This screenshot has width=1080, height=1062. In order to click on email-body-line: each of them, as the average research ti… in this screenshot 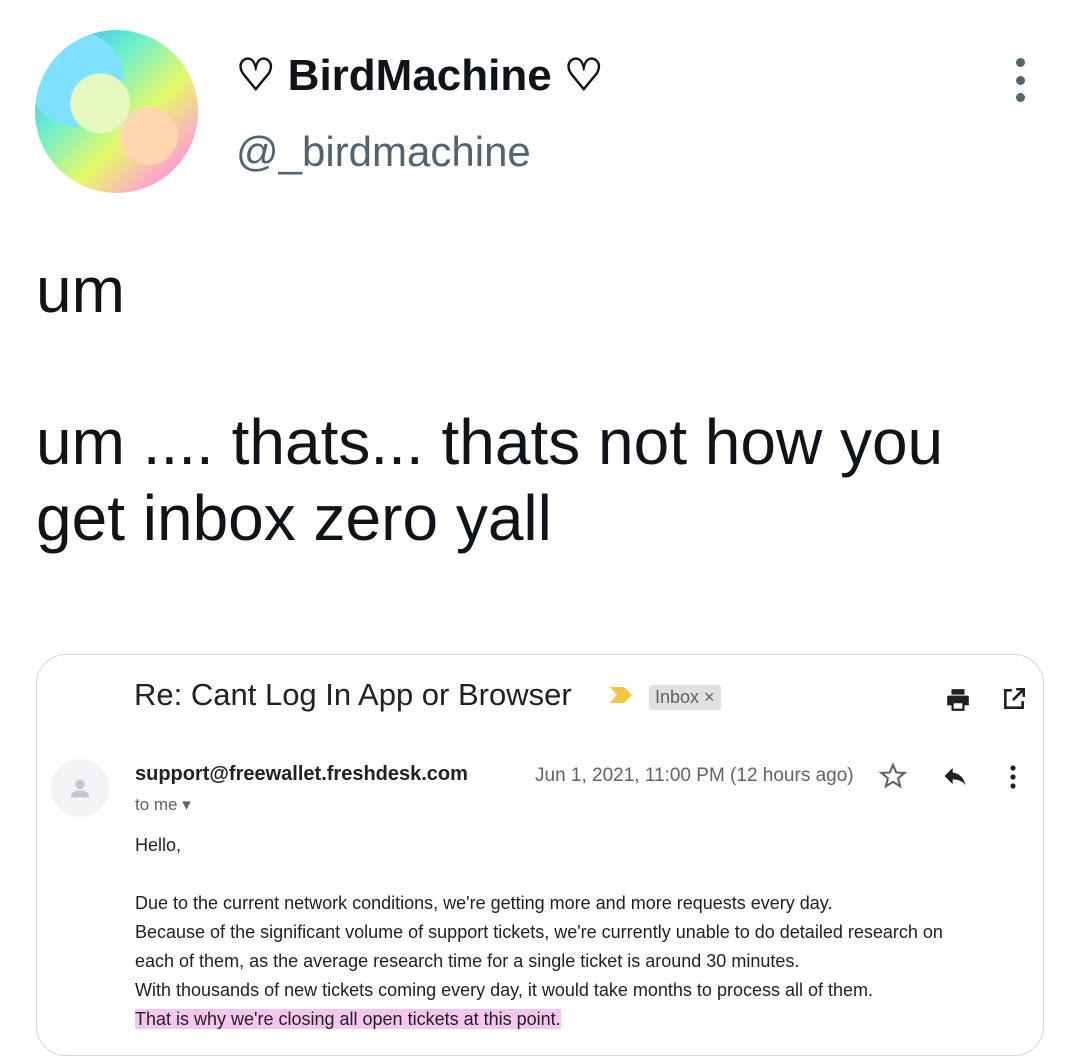, I will do `click(467, 961)`.